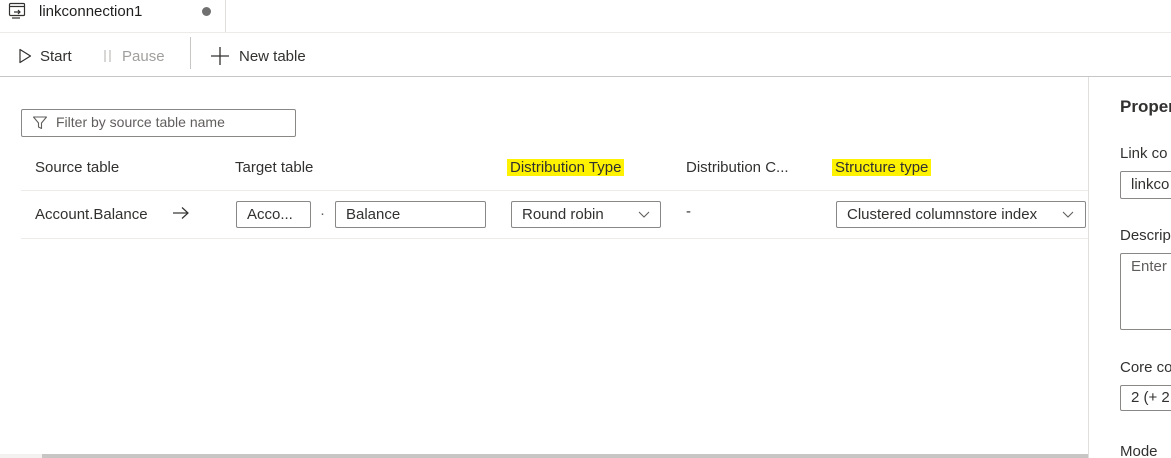 The height and width of the screenshot is (458, 1171). I want to click on tab-label: linkconnection1, so click(91, 11).